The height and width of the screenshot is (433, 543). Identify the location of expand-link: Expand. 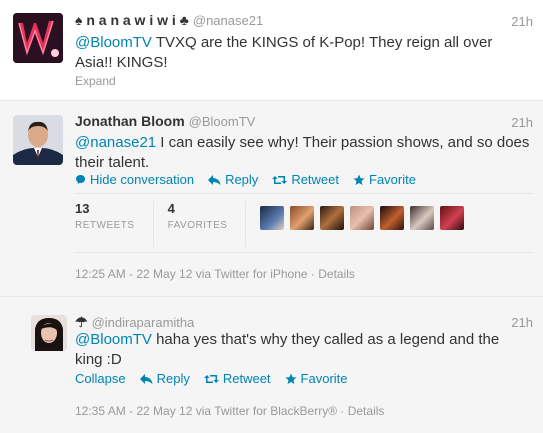
(95, 81).